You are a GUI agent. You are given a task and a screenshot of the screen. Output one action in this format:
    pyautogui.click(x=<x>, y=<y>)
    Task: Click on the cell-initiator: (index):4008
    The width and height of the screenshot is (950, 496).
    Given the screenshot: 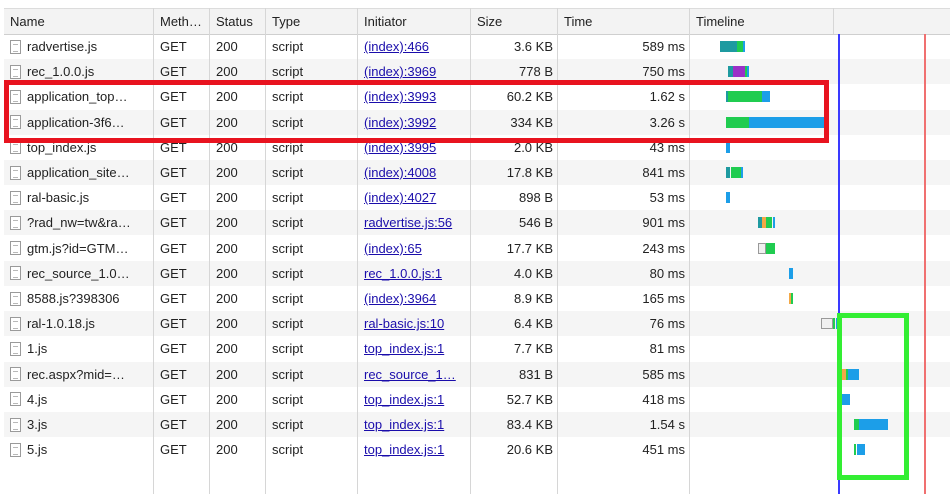 What is the action you would take?
    pyautogui.click(x=414, y=172)
    